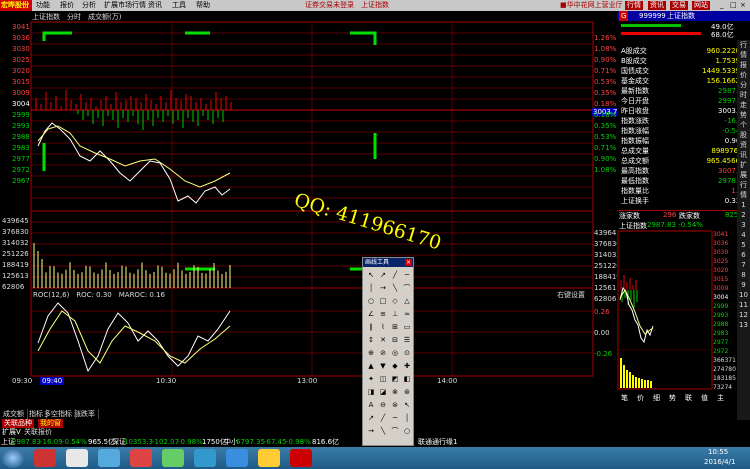  Describe the element at coordinates (743, 165) in the screenshot. I see `side-tab: 扩` at that location.